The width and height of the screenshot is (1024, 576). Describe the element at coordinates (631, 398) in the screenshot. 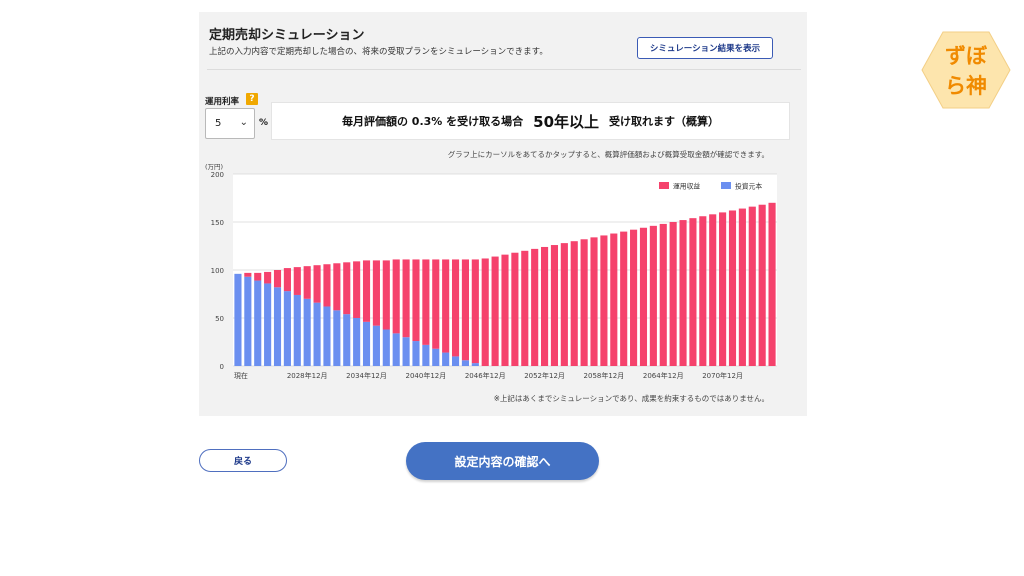

I see `disclaimer-note: ※上記はあくまでシミュレーションであり、成果を約束するものではありません。` at that location.